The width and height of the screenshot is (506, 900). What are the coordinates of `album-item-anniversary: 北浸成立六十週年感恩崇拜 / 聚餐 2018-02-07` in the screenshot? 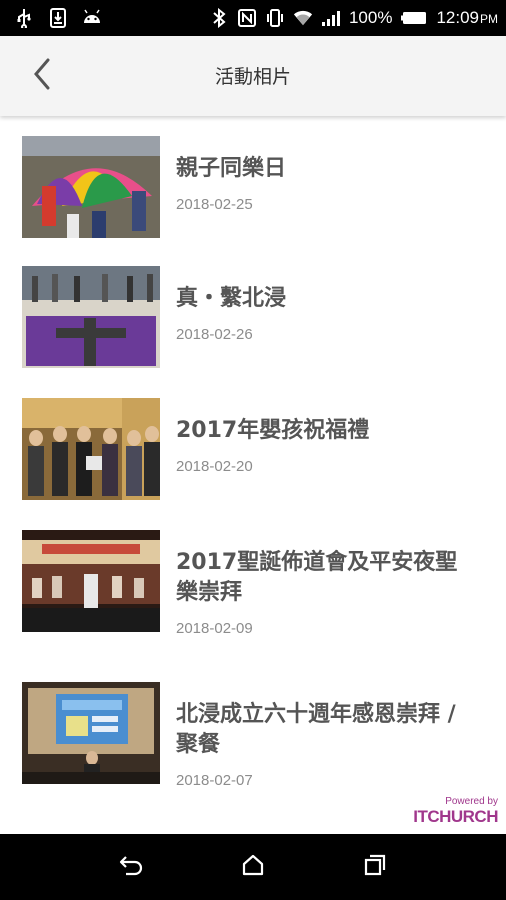 It's located at (253, 747).